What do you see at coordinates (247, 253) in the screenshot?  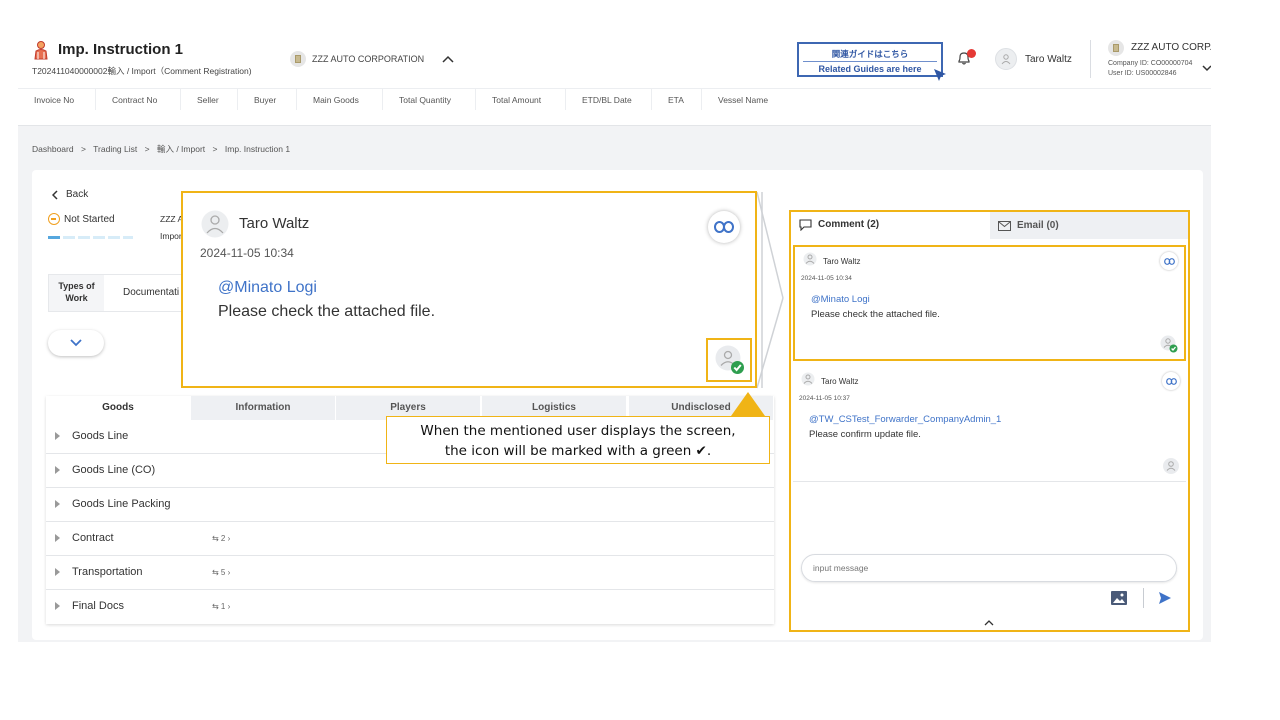 I see `zoom-timestamp: 2024-11-05 10:34` at bounding box center [247, 253].